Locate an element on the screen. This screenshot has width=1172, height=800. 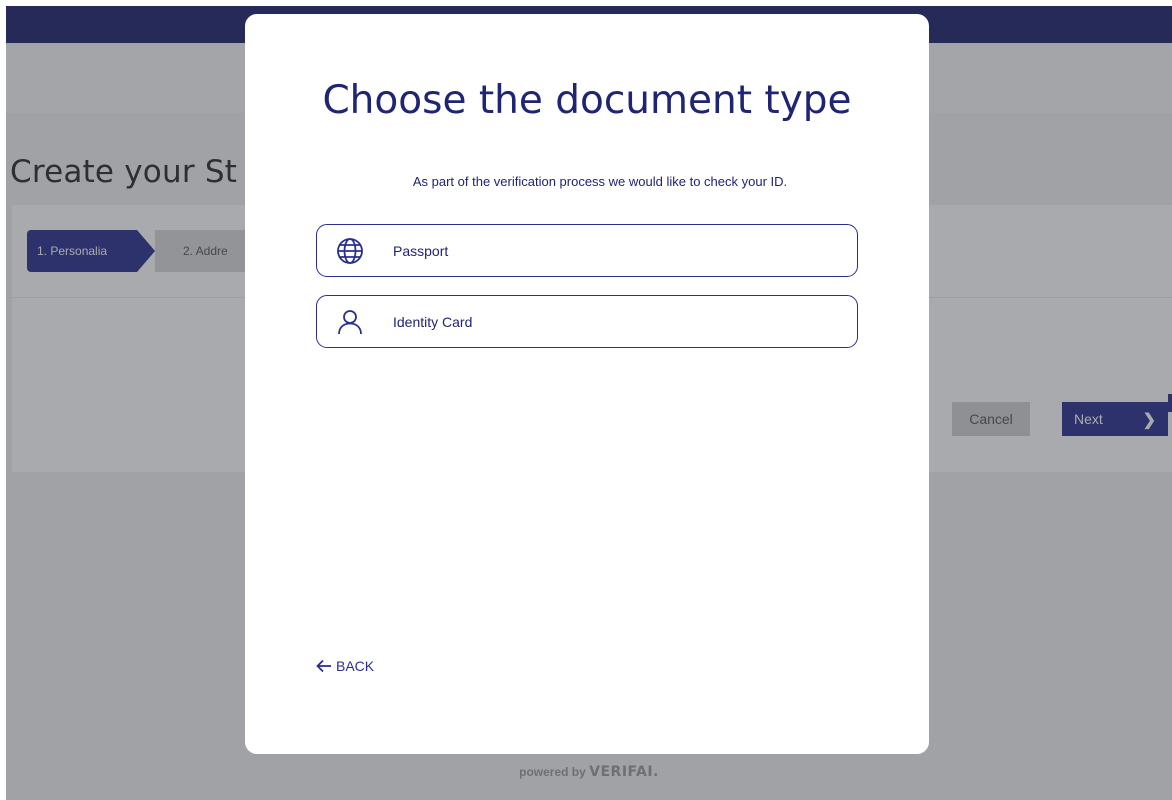
back-label: BACK is located at coordinates (355, 666).